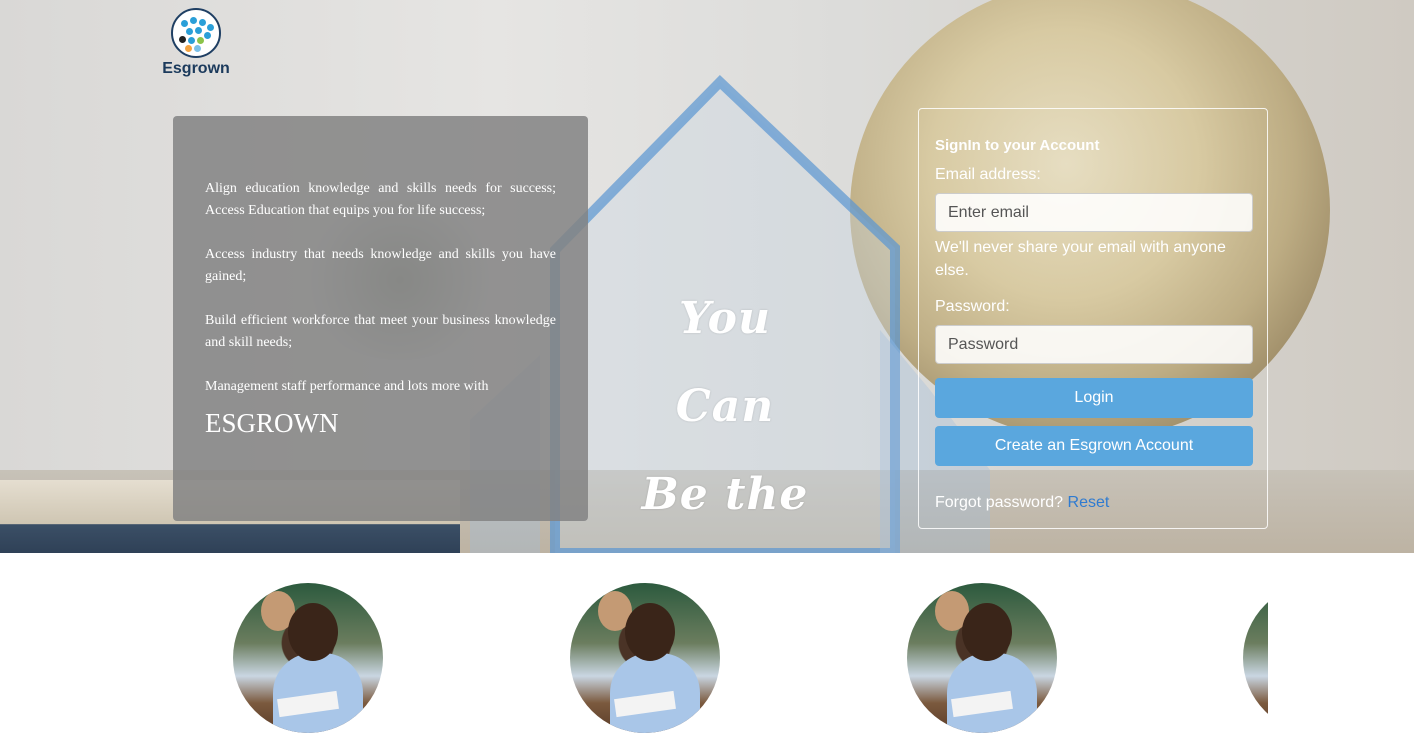 Image resolution: width=1414 pixels, height=738 pixels. What do you see at coordinates (725, 318) in the screenshot?
I see `slogan-line: You` at bounding box center [725, 318].